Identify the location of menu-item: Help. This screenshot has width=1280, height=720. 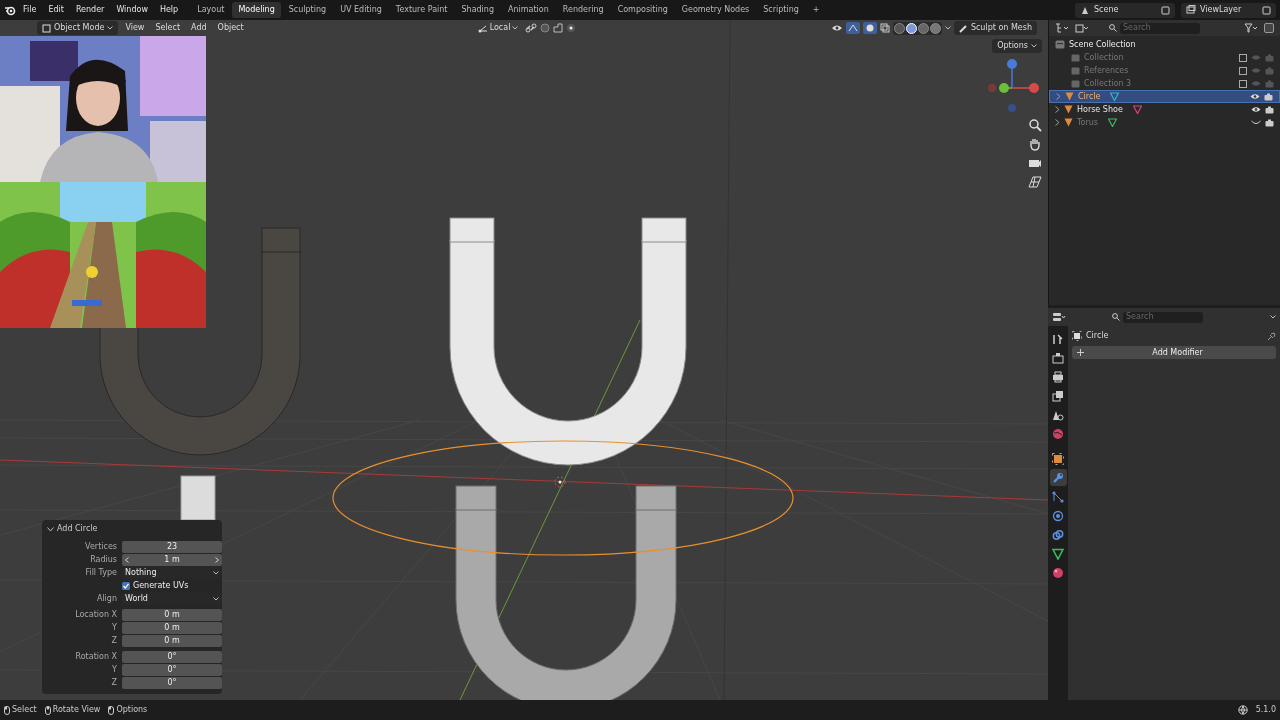
(169, 10).